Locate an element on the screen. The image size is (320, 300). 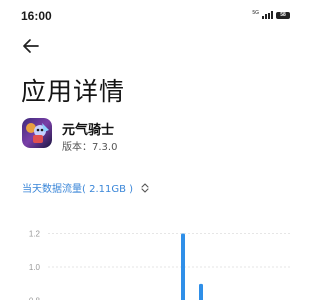
arrow-left-icon is located at coordinates (31, 46).